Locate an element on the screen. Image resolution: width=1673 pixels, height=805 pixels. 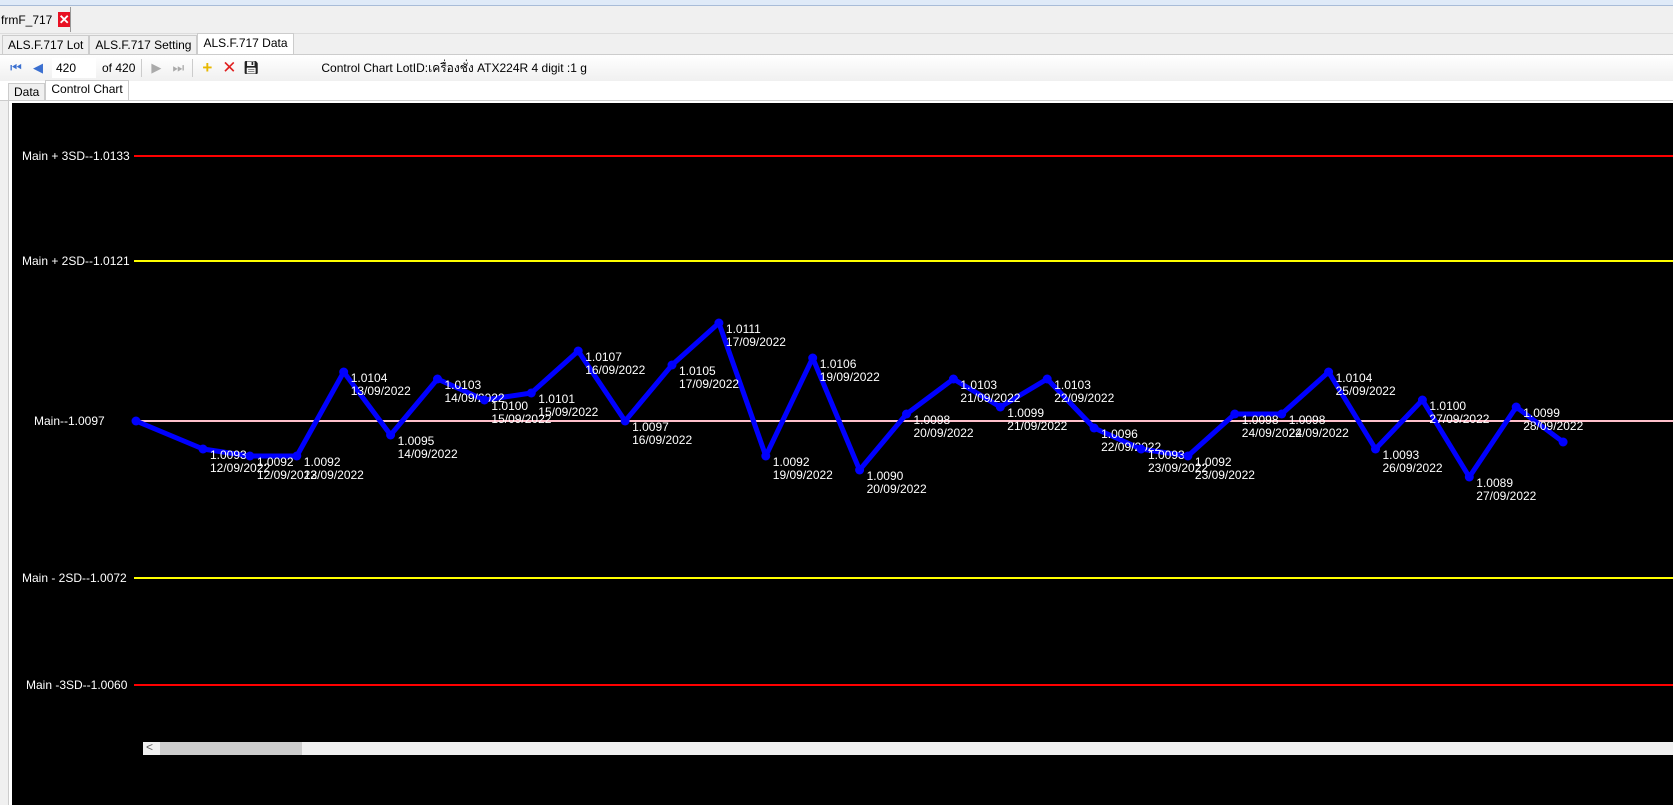
save-icon: 💾︎ is located at coordinates (251, 68).